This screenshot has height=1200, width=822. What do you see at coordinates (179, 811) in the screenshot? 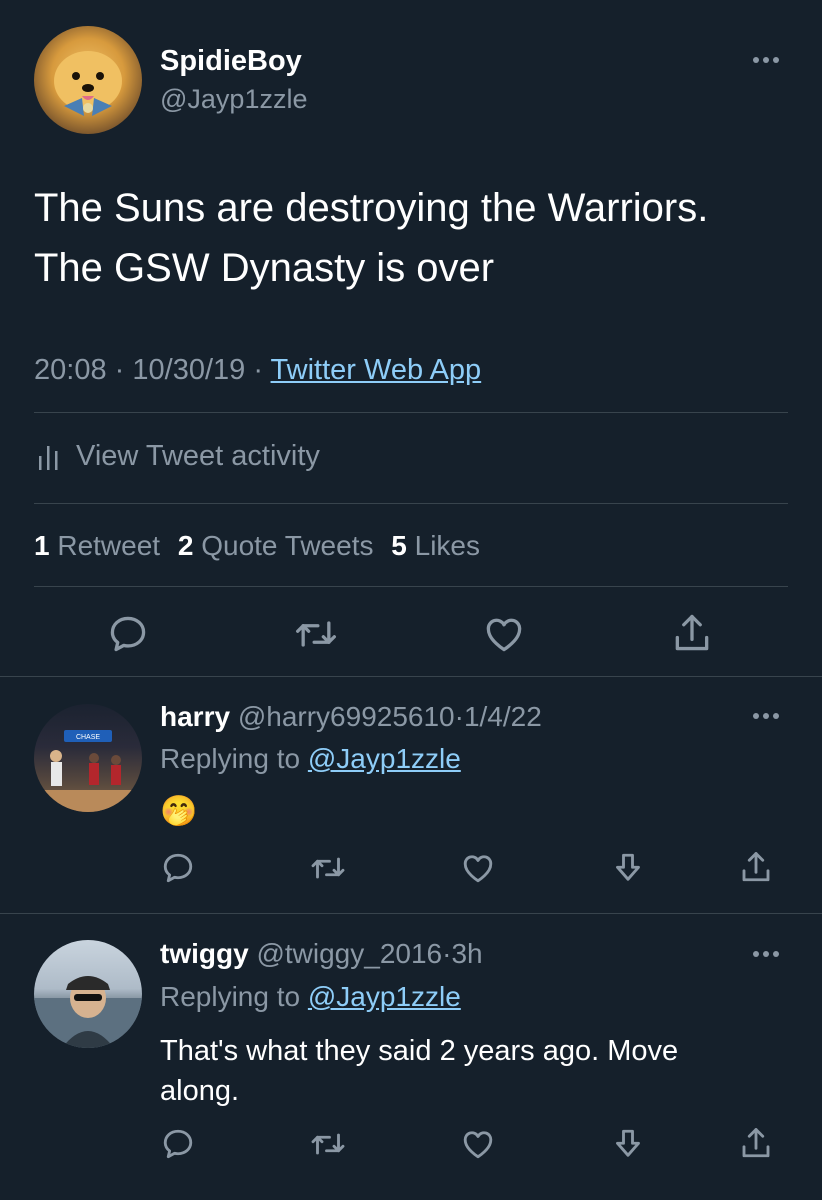
I see `reply-text: 🤭` at bounding box center [179, 811].